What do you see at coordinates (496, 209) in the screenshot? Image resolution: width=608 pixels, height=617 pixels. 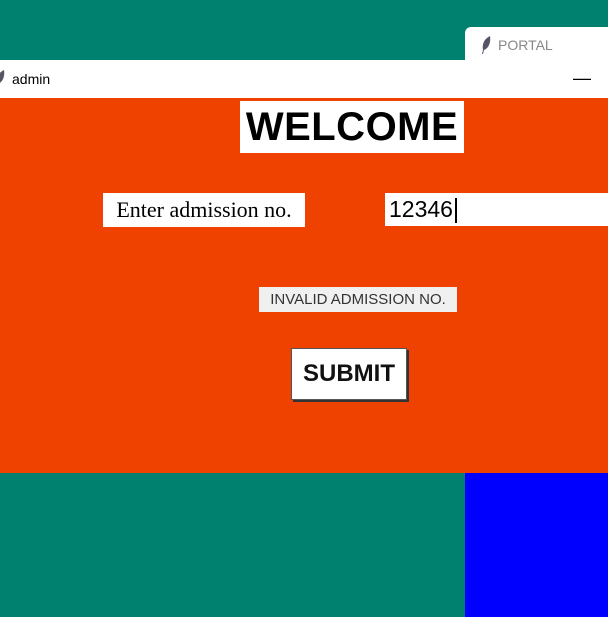 I see `admission-input` at bounding box center [496, 209].